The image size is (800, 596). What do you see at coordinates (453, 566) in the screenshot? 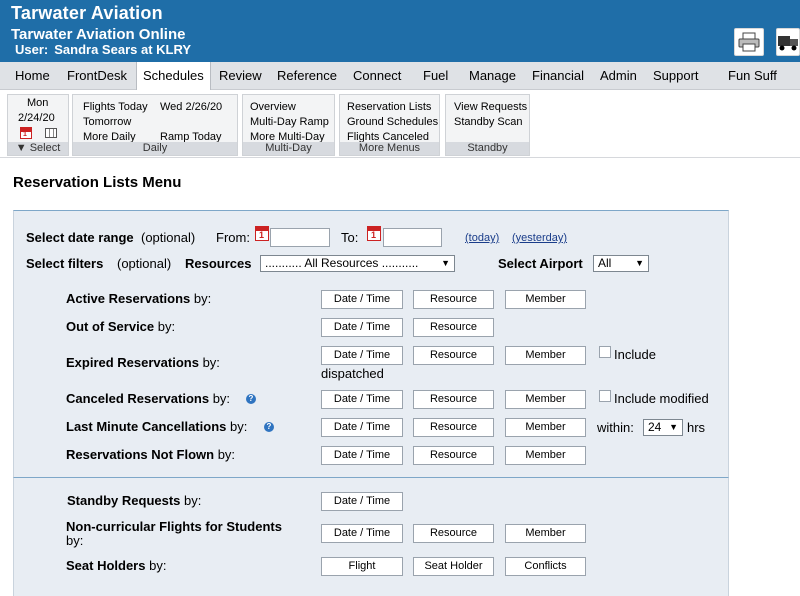
I see `seat-holders-seat-holder-button: Seat Holder` at bounding box center [453, 566].